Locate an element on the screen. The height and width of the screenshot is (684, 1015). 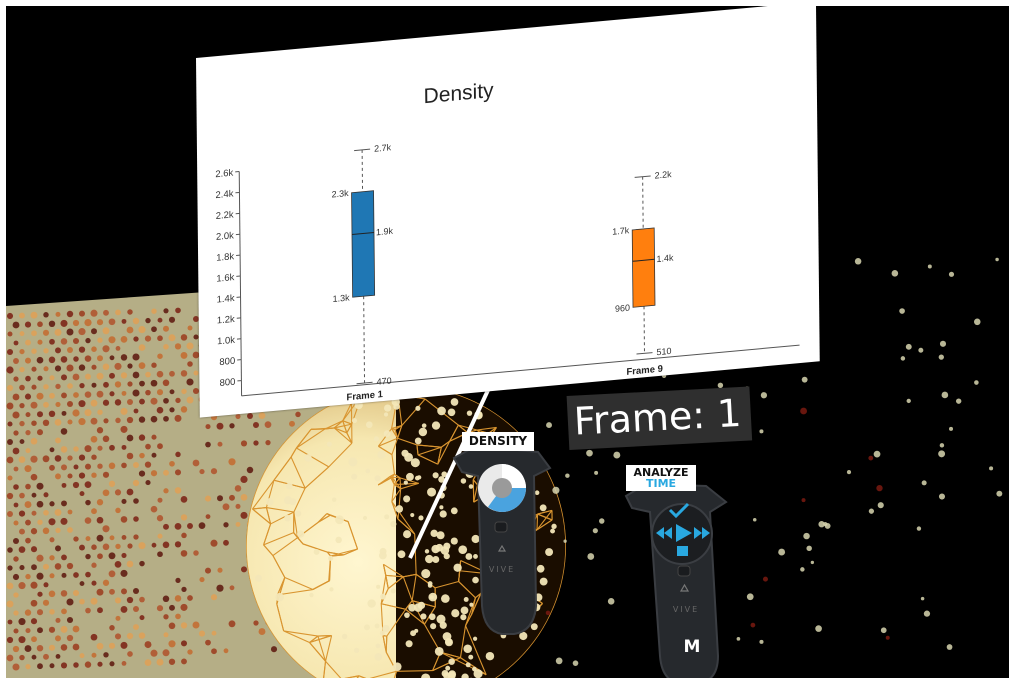
value-label-max: 2.7k is located at coordinates (383, 148).